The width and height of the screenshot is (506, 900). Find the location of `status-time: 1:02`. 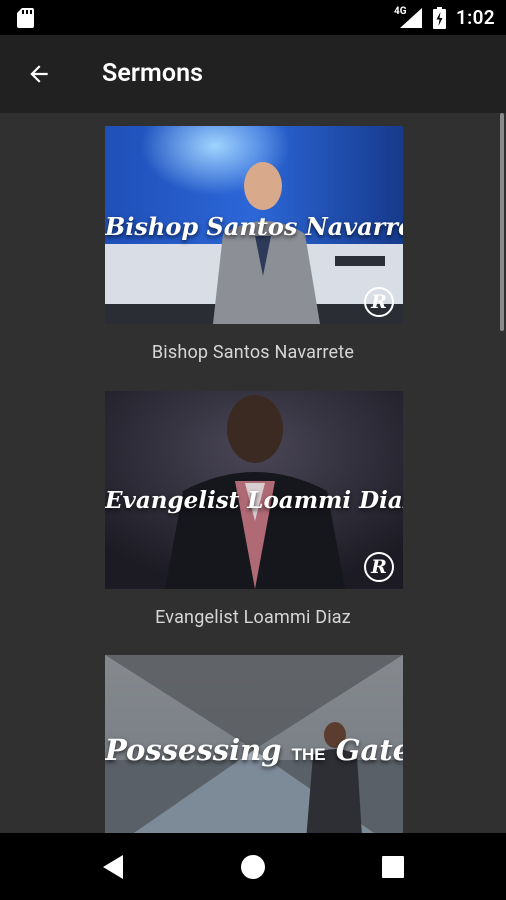

status-time: 1:02 is located at coordinates (475, 17).